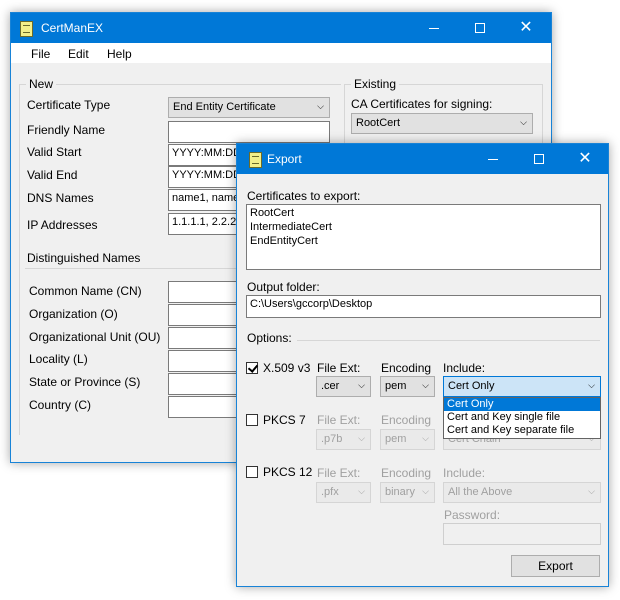  What do you see at coordinates (555, 566) in the screenshot?
I see `export-button: Export` at bounding box center [555, 566].